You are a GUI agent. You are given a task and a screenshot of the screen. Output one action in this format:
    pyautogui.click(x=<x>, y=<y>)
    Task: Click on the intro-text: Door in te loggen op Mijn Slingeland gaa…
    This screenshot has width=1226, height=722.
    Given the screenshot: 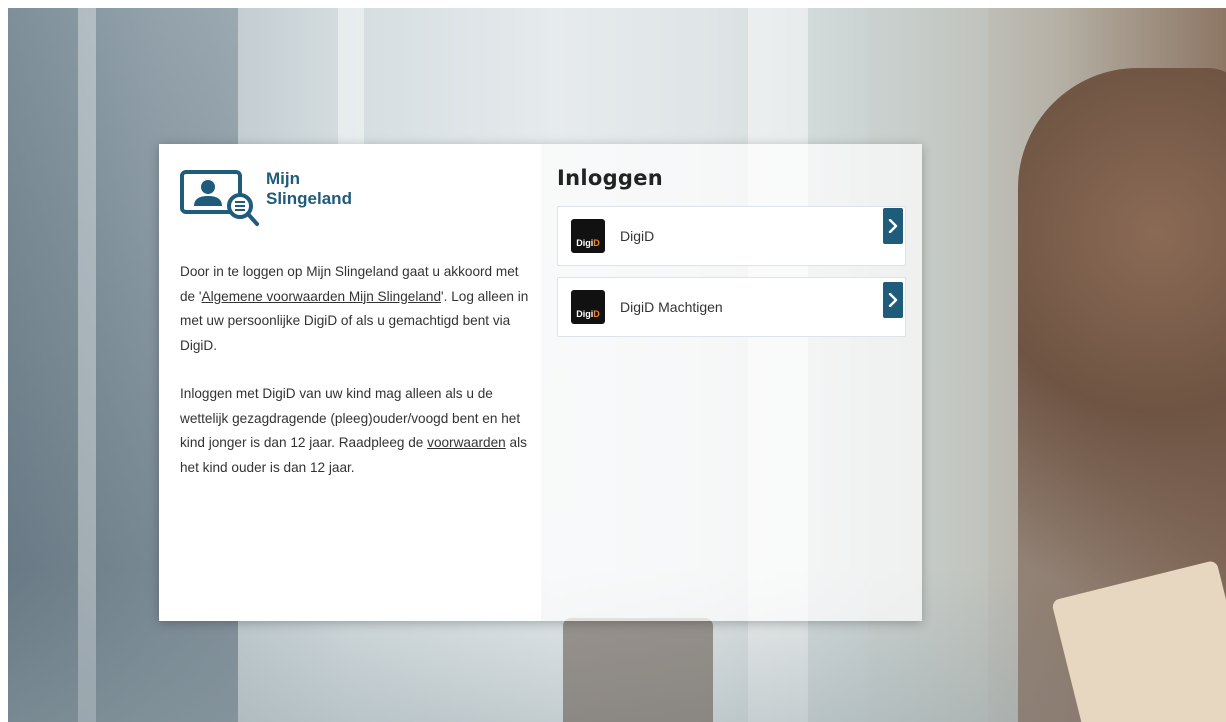 What is the action you would take?
    pyautogui.click(x=354, y=370)
    